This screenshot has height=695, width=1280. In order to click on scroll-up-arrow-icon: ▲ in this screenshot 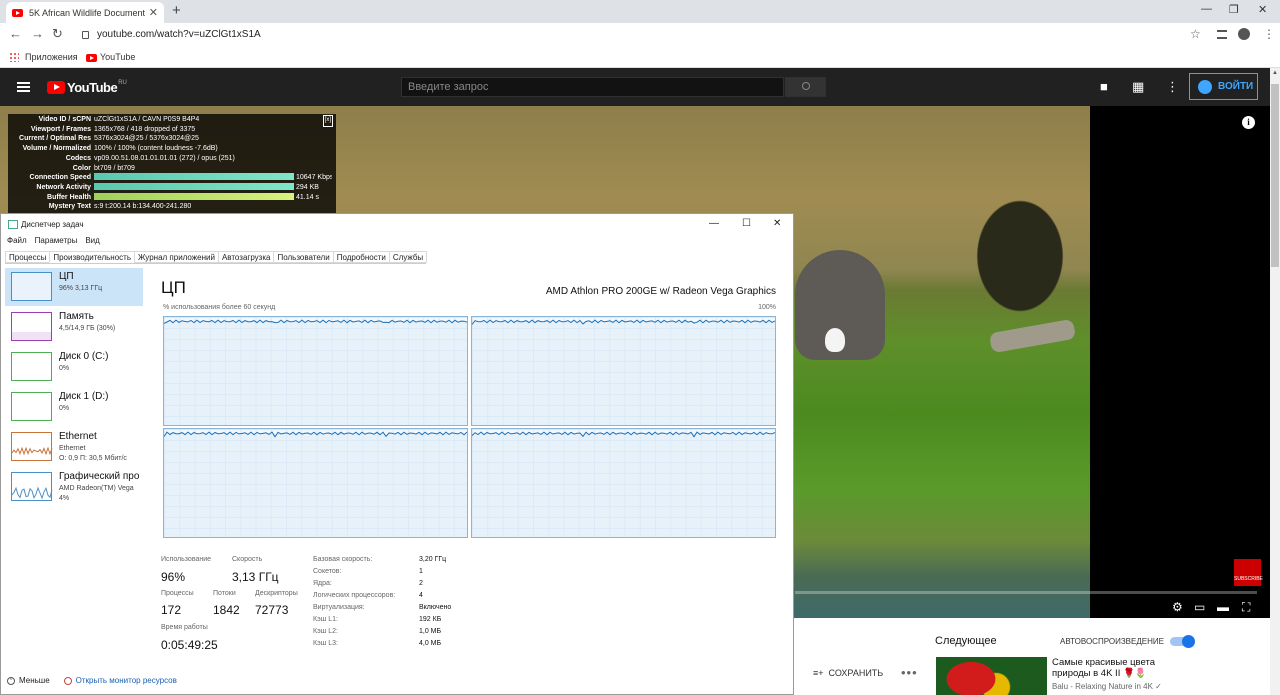, I will do `click(1275, 73)`.